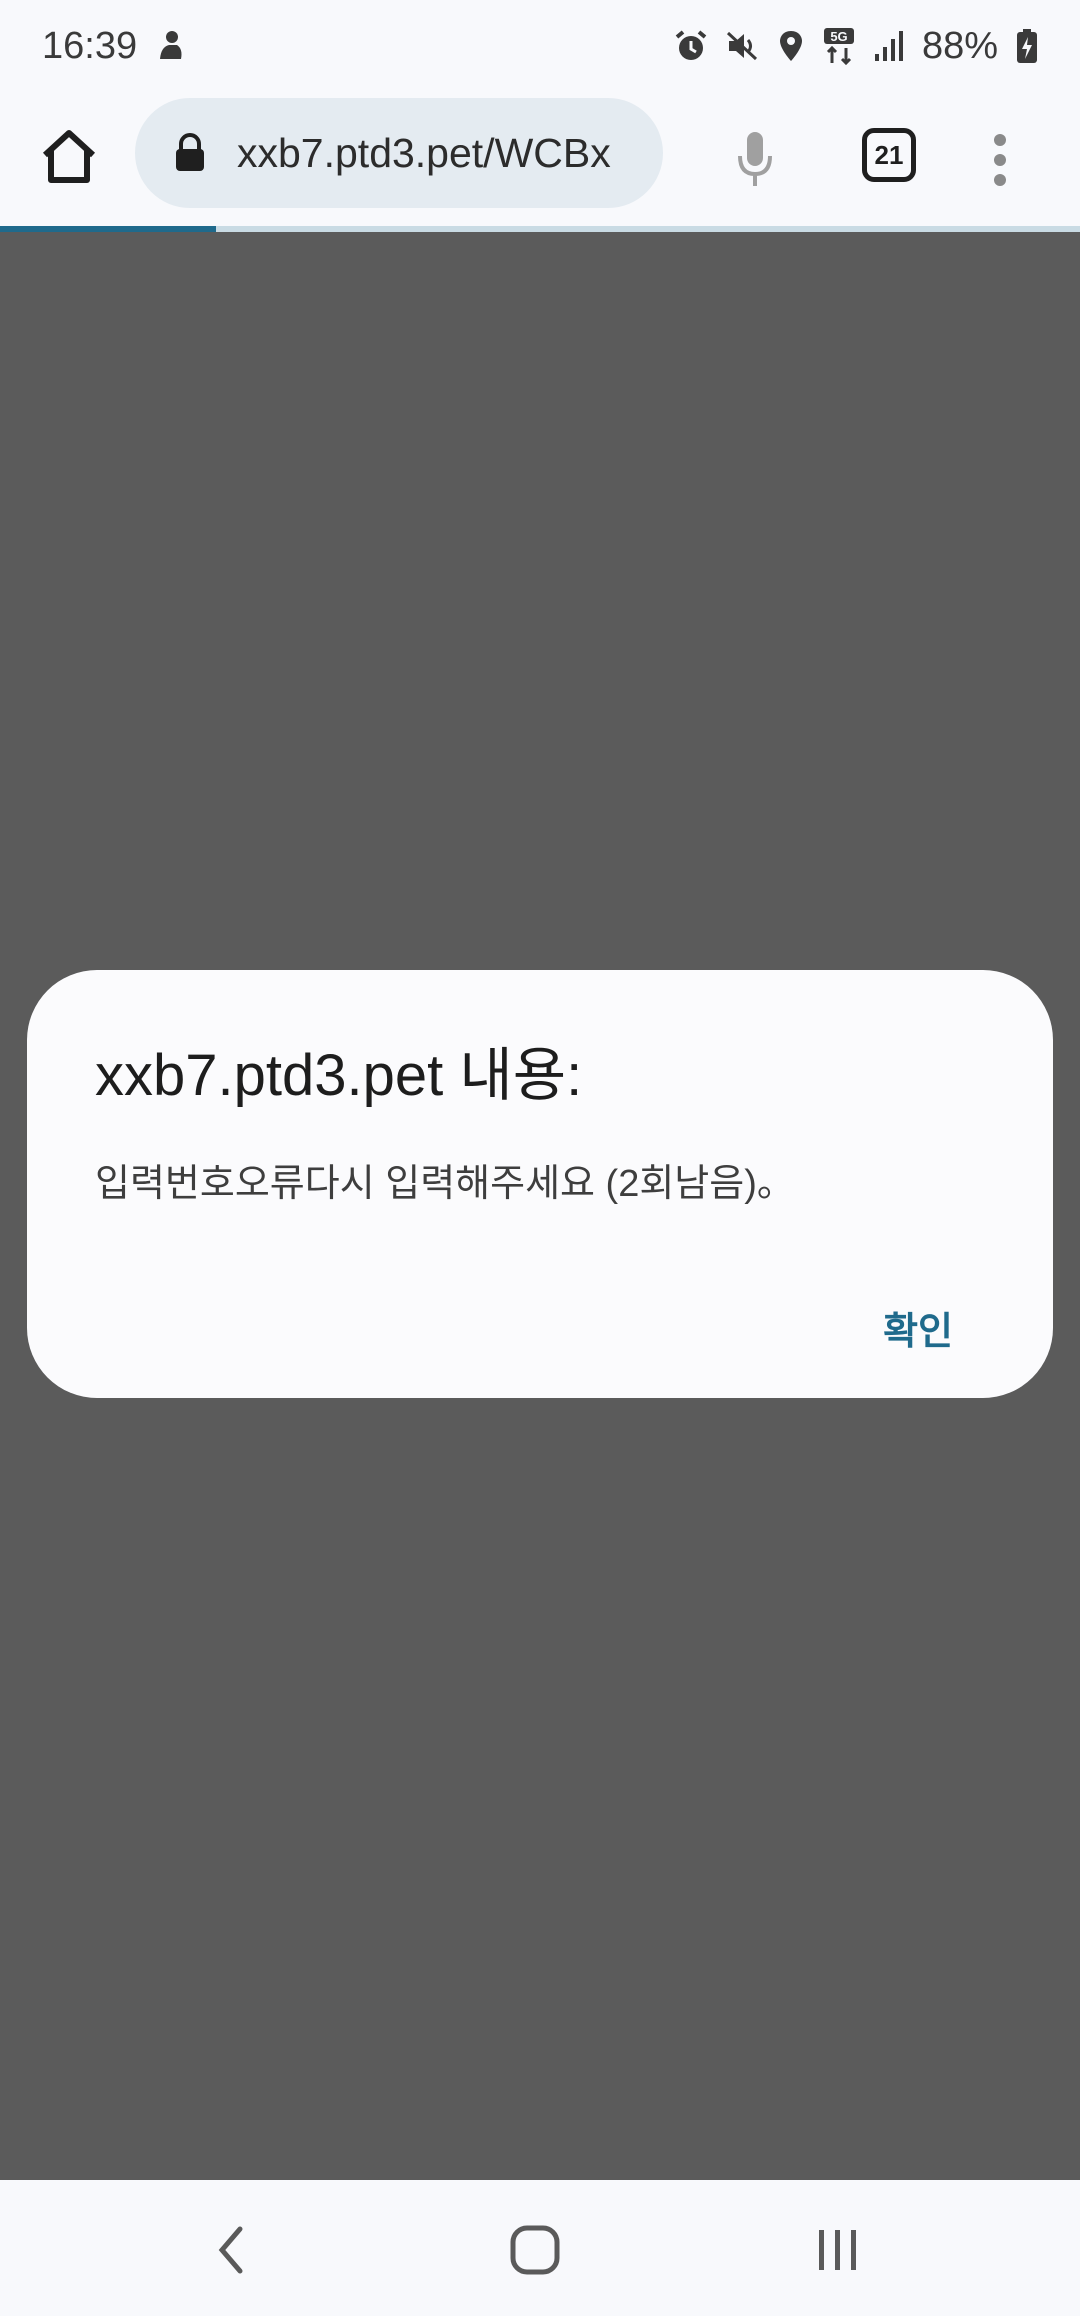 The width and height of the screenshot is (1080, 2316). I want to click on microphone-icon, so click(755, 159).